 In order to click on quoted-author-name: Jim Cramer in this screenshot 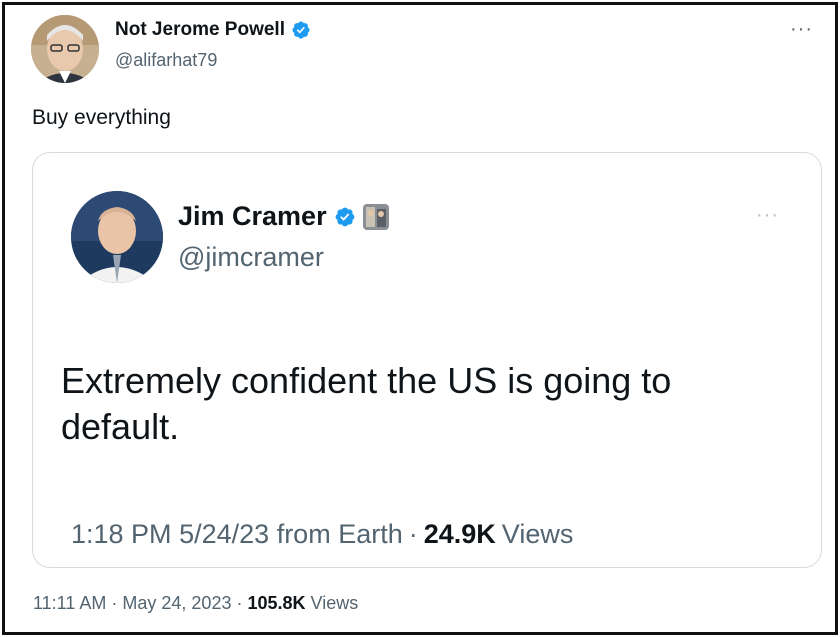, I will do `click(252, 216)`.